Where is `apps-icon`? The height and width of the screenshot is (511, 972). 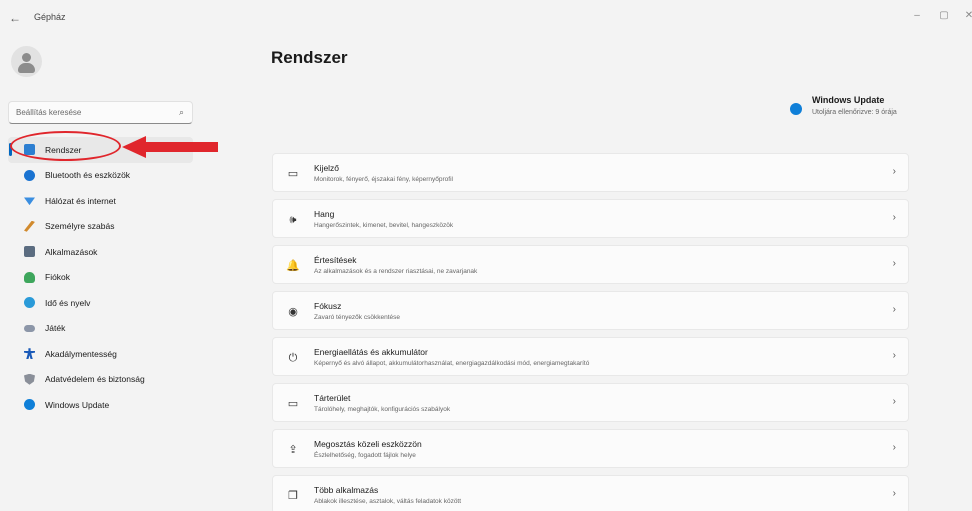
apps-icon is located at coordinates (29, 252).